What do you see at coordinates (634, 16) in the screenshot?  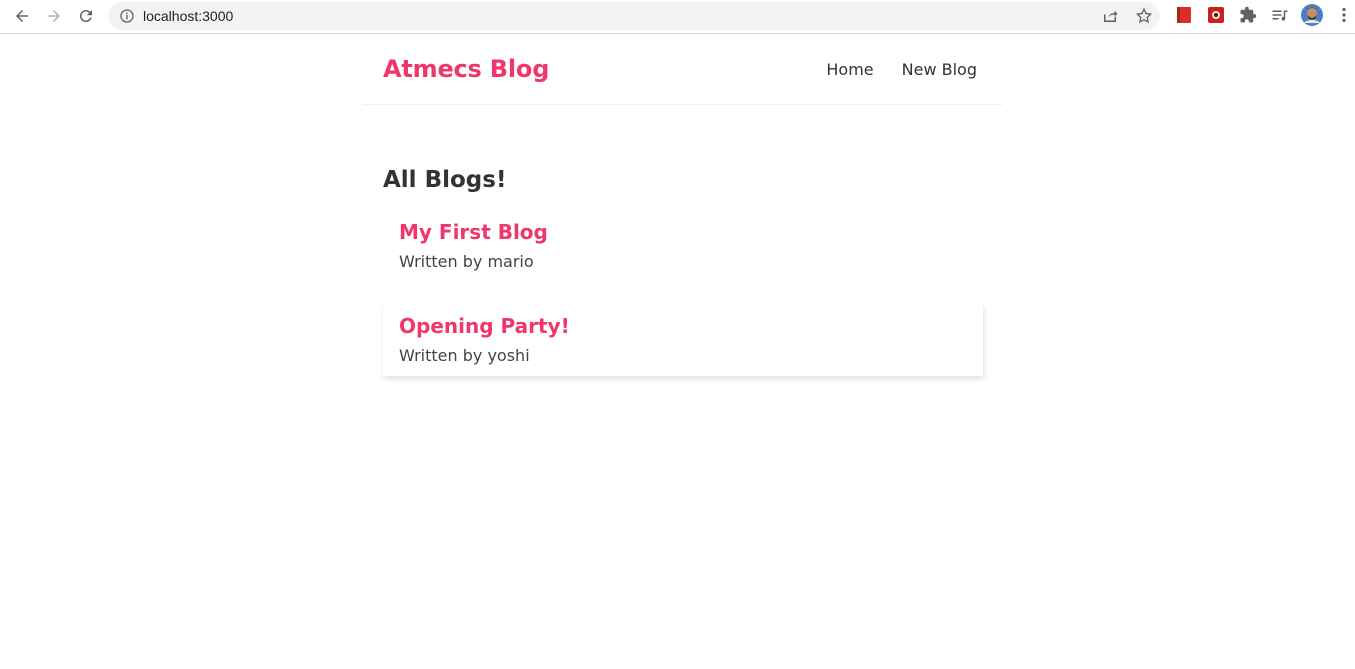 I see `address-bar: localhost:3000` at bounding box center [634, 16].